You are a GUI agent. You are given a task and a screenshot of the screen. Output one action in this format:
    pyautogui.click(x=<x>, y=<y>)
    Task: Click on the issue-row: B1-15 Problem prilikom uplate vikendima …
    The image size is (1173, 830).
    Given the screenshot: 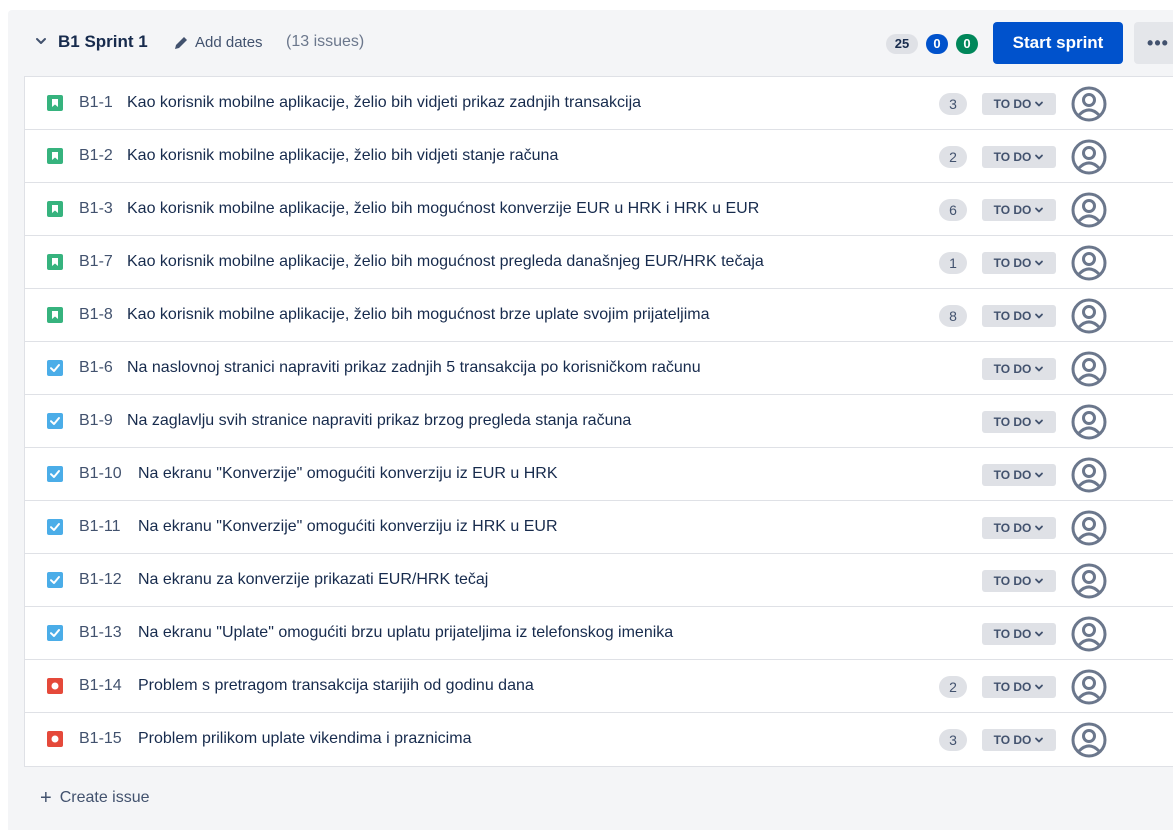 What is the action you would take?
    pyautogui.click(x=599, y=739)
    